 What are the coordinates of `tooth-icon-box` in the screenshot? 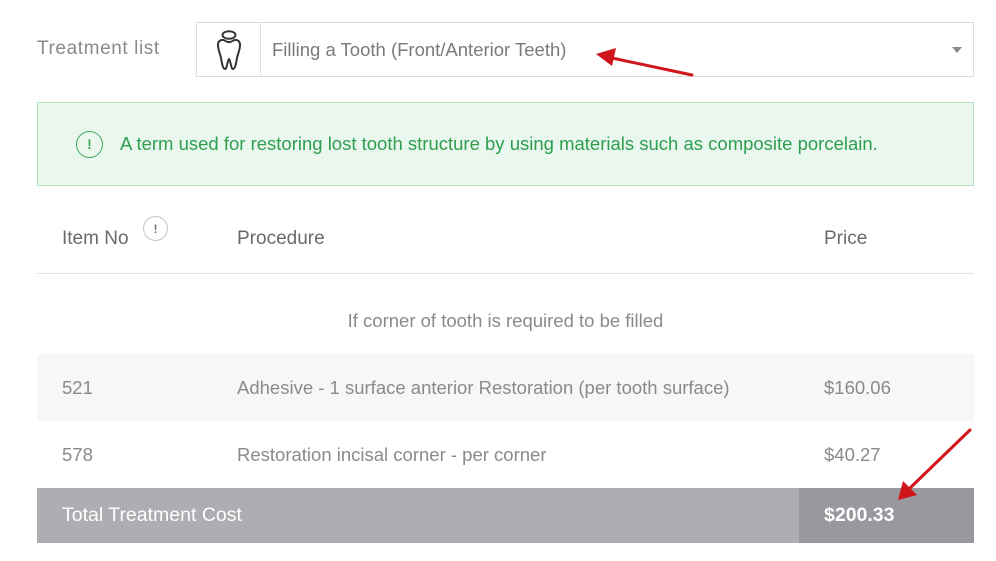 It's located at (229, 49).